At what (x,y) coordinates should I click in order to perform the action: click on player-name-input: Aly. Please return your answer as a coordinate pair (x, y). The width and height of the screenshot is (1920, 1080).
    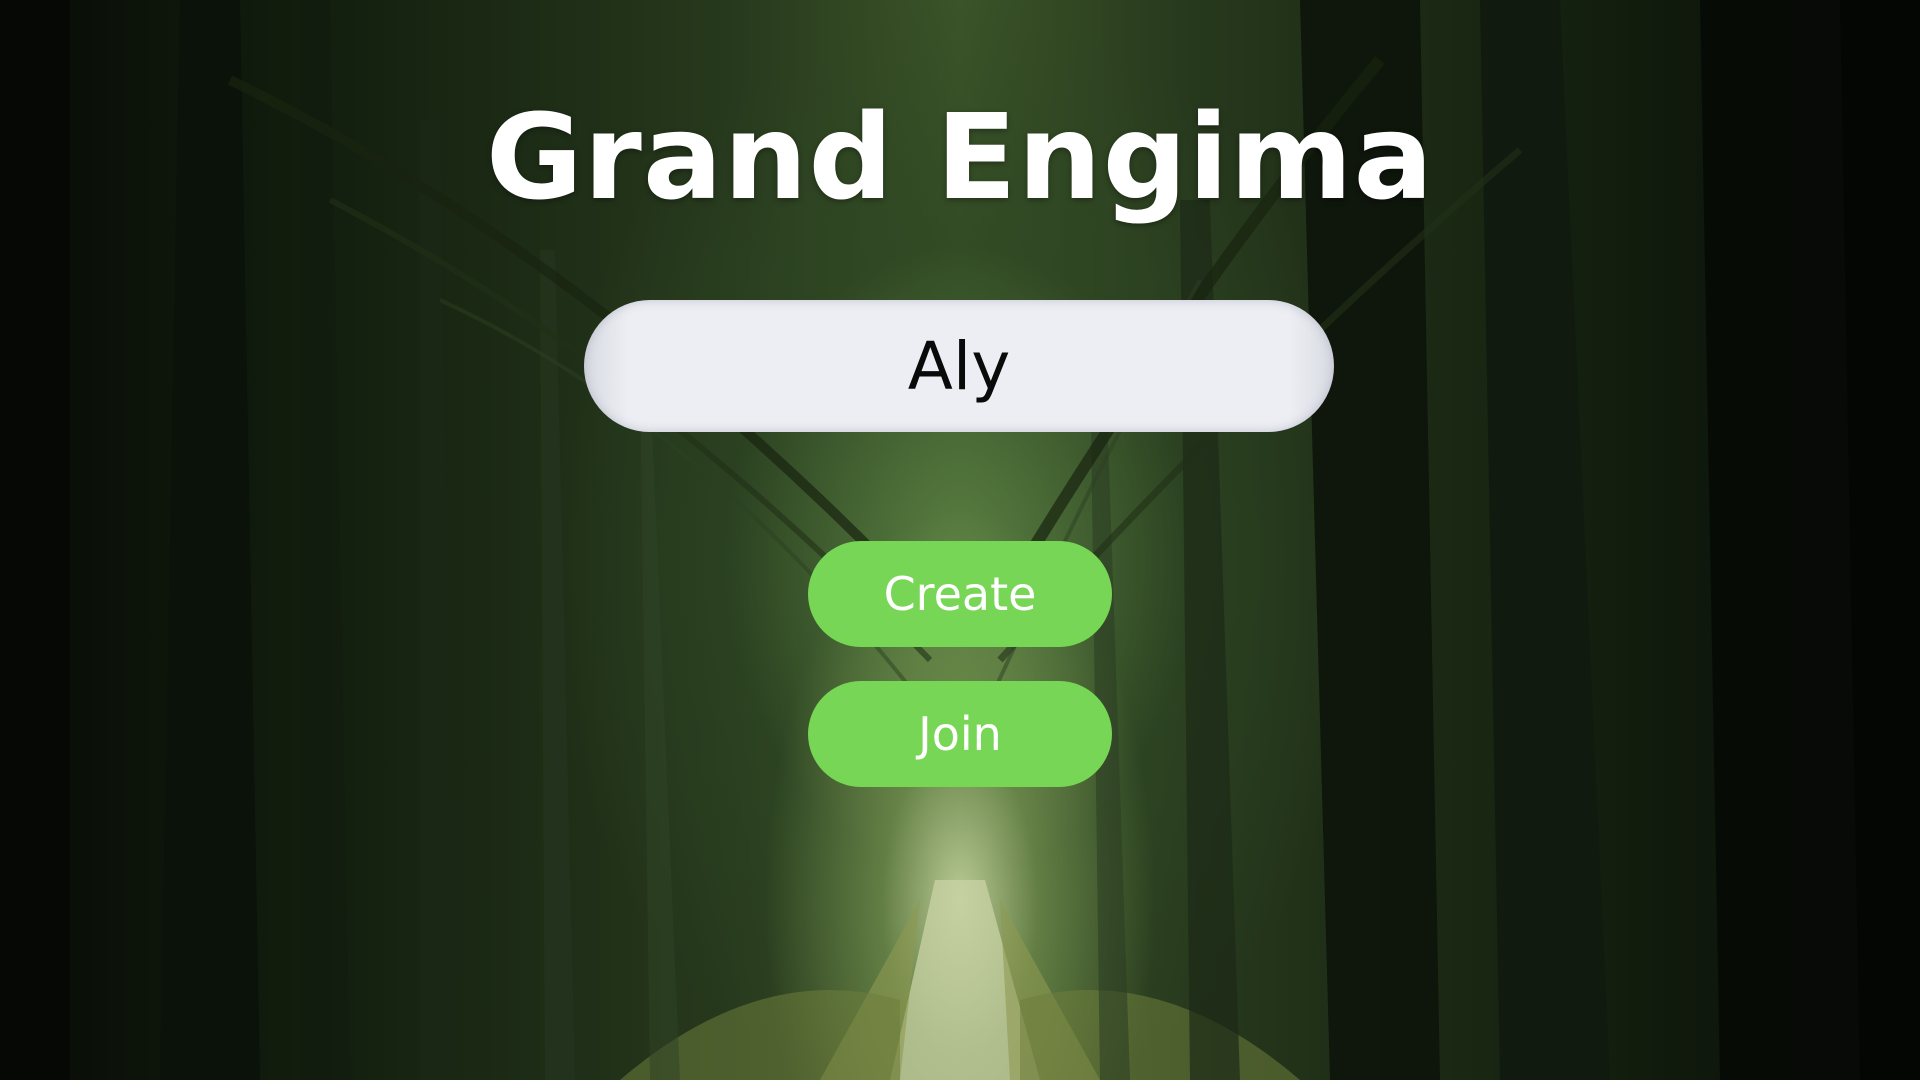
    Looking at the image, I should click on (959, 366).